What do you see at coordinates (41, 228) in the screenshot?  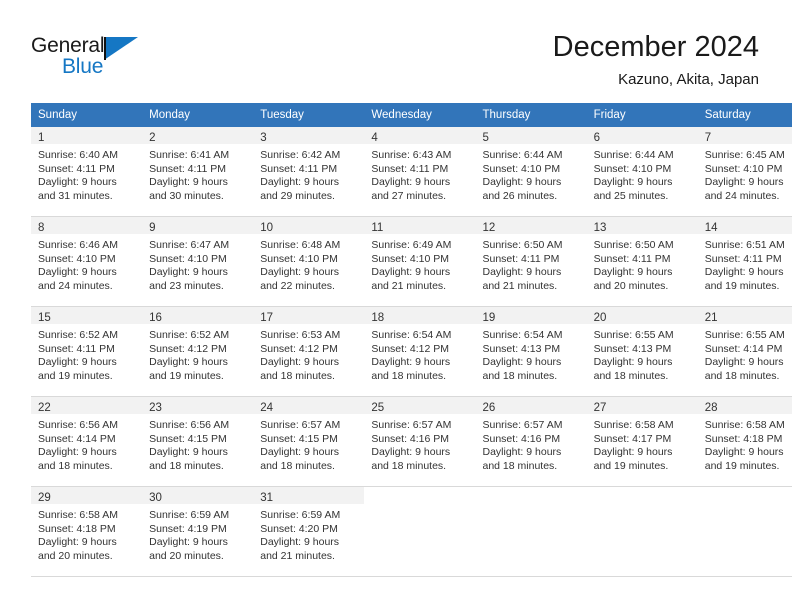 I see `day-number: 8` at bounding box center [41, 228].